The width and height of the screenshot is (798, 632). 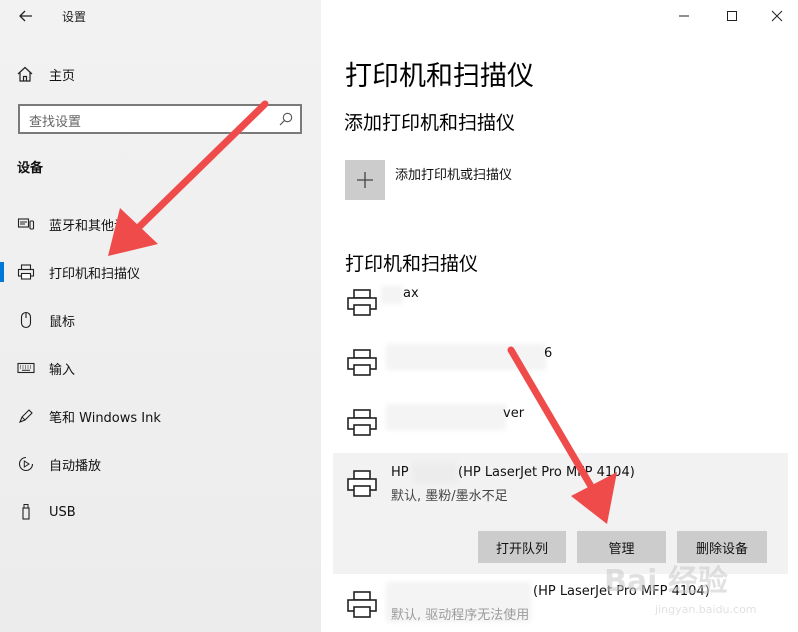 I want to click on maximize-icon, so click(x=732, y=16).